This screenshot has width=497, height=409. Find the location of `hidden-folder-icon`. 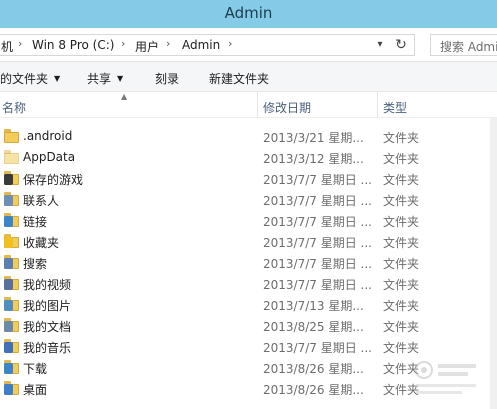

hidden-folder-icon is located at coordinates (11, 157).